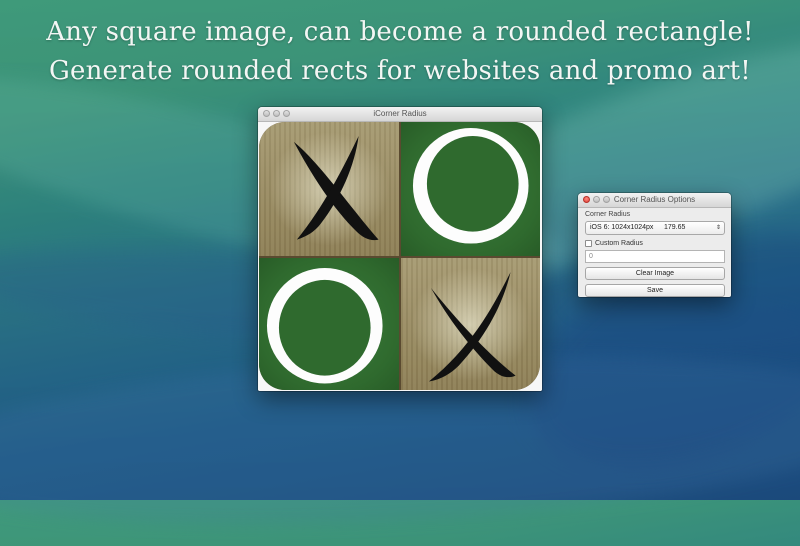 This screenshot has height=546, width=800. I want to click on preset-selected-label: iOS 6: 1024x1024px, so click(622, 227).